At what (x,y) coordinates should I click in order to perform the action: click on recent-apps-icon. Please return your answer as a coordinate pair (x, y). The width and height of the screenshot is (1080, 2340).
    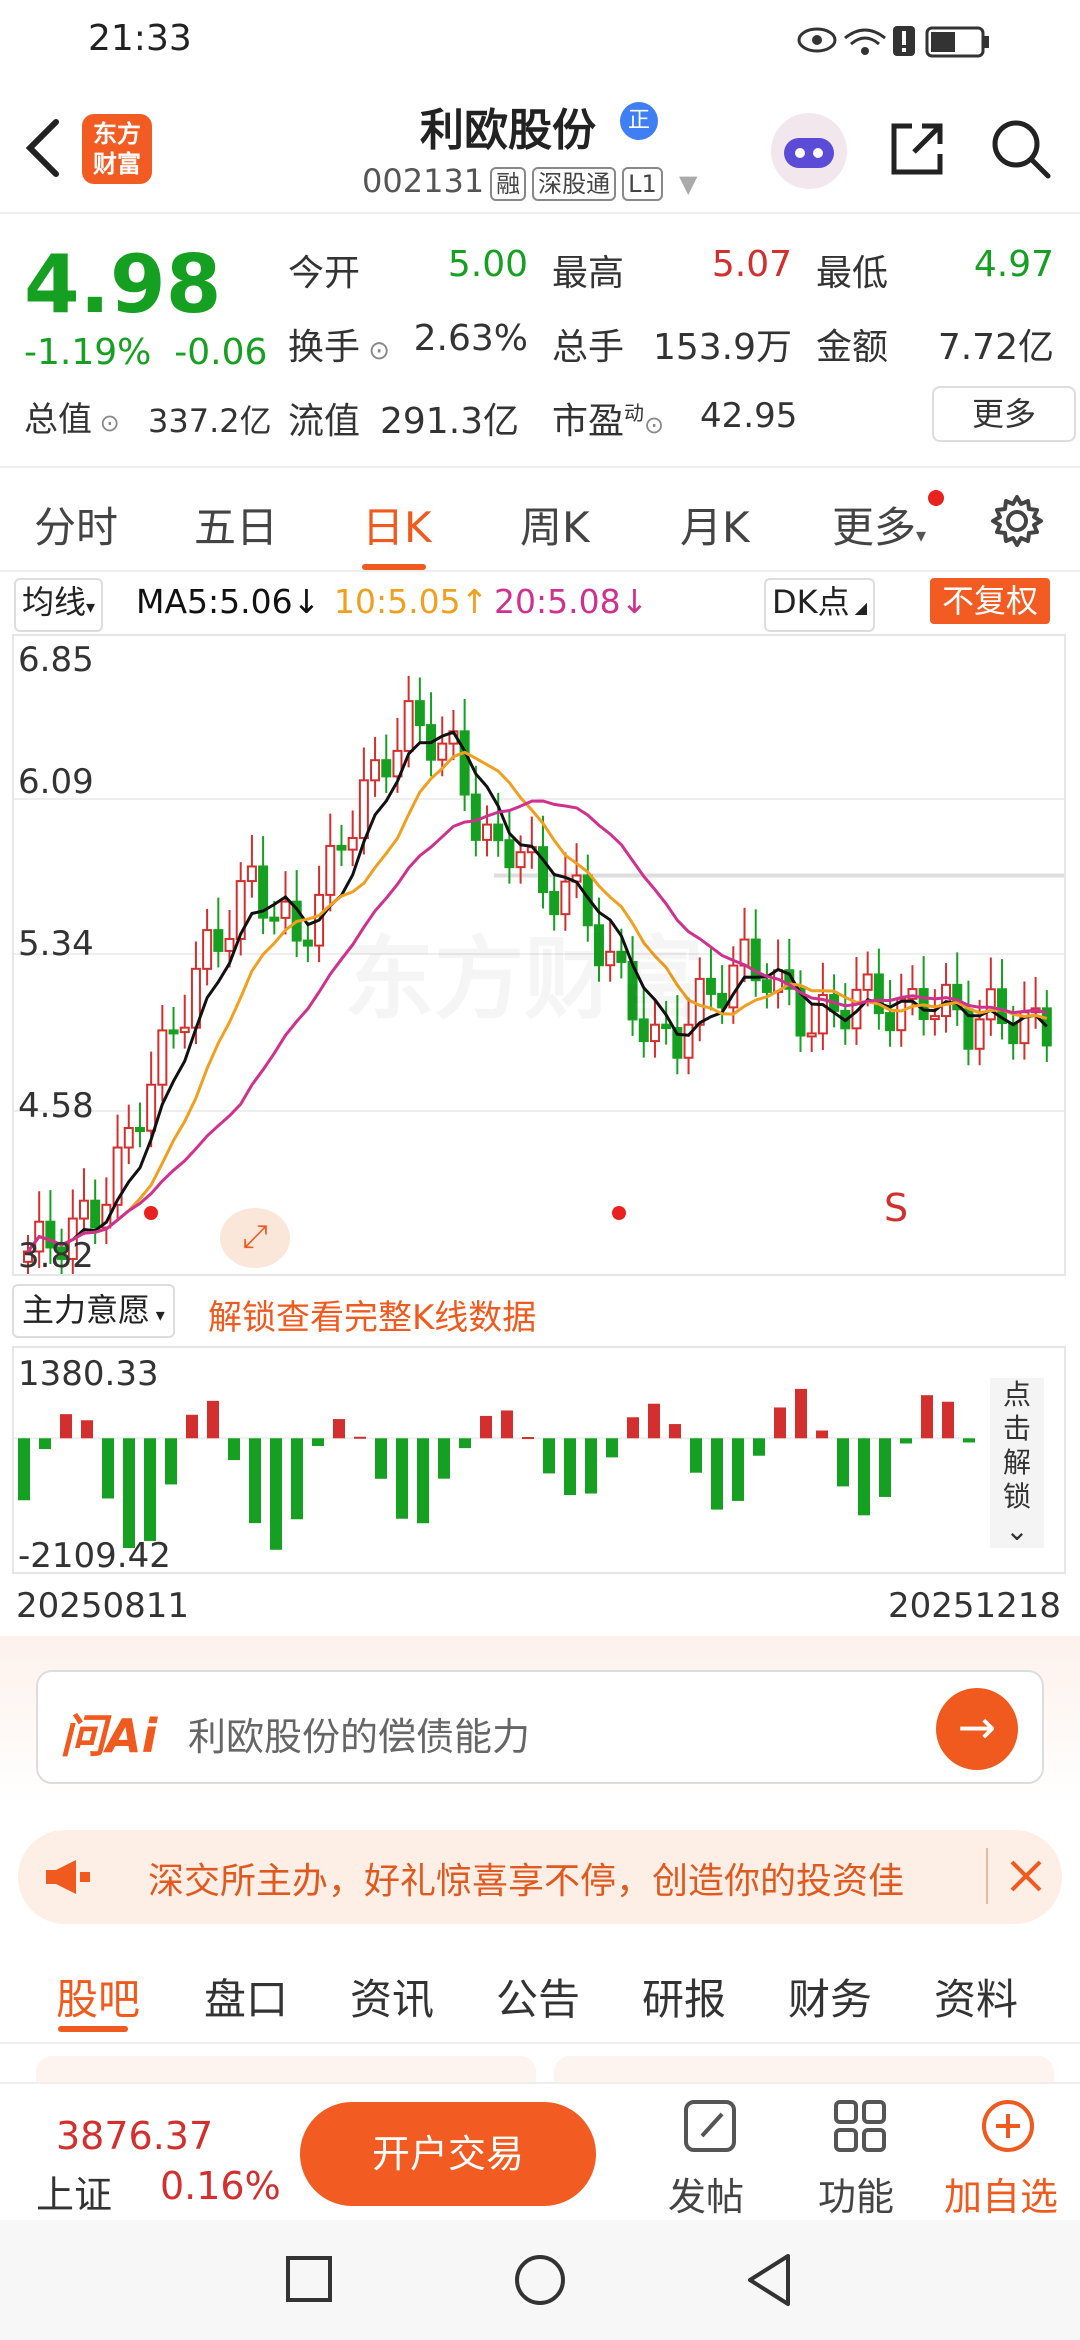
    Looking at the image, I should click on (309, 2279).